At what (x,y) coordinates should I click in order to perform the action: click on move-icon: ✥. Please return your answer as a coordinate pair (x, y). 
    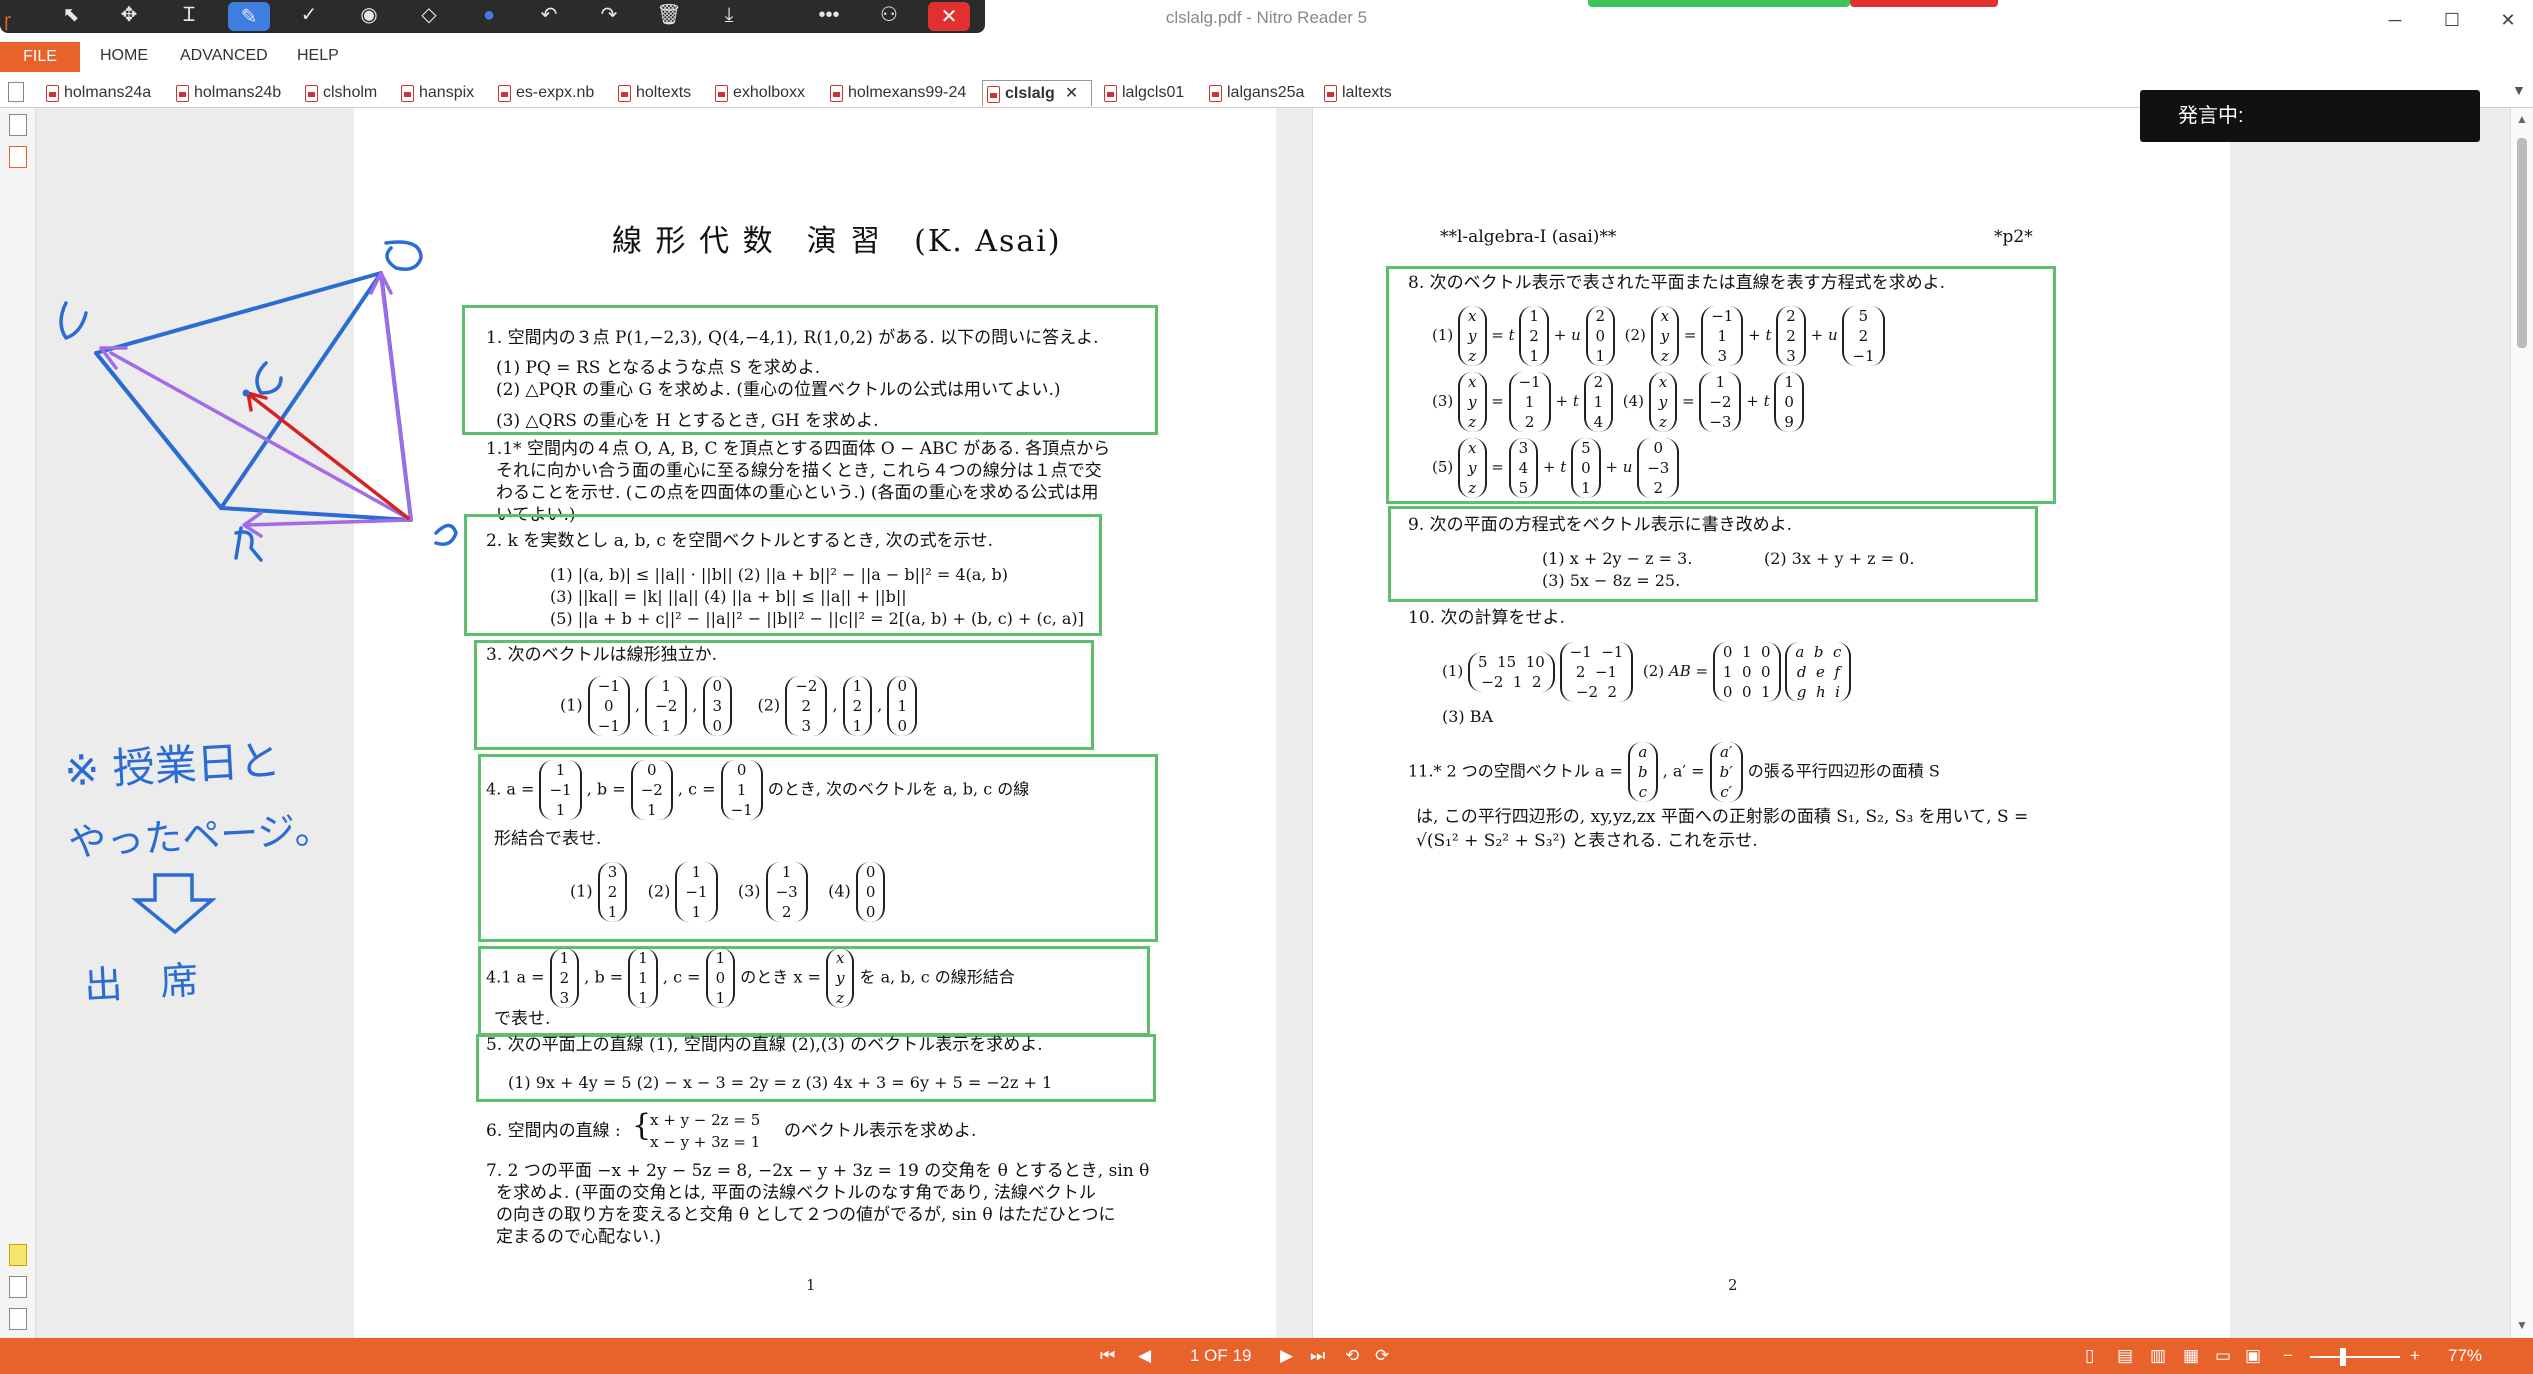
    Looking at the image, I should click on (129, 16).